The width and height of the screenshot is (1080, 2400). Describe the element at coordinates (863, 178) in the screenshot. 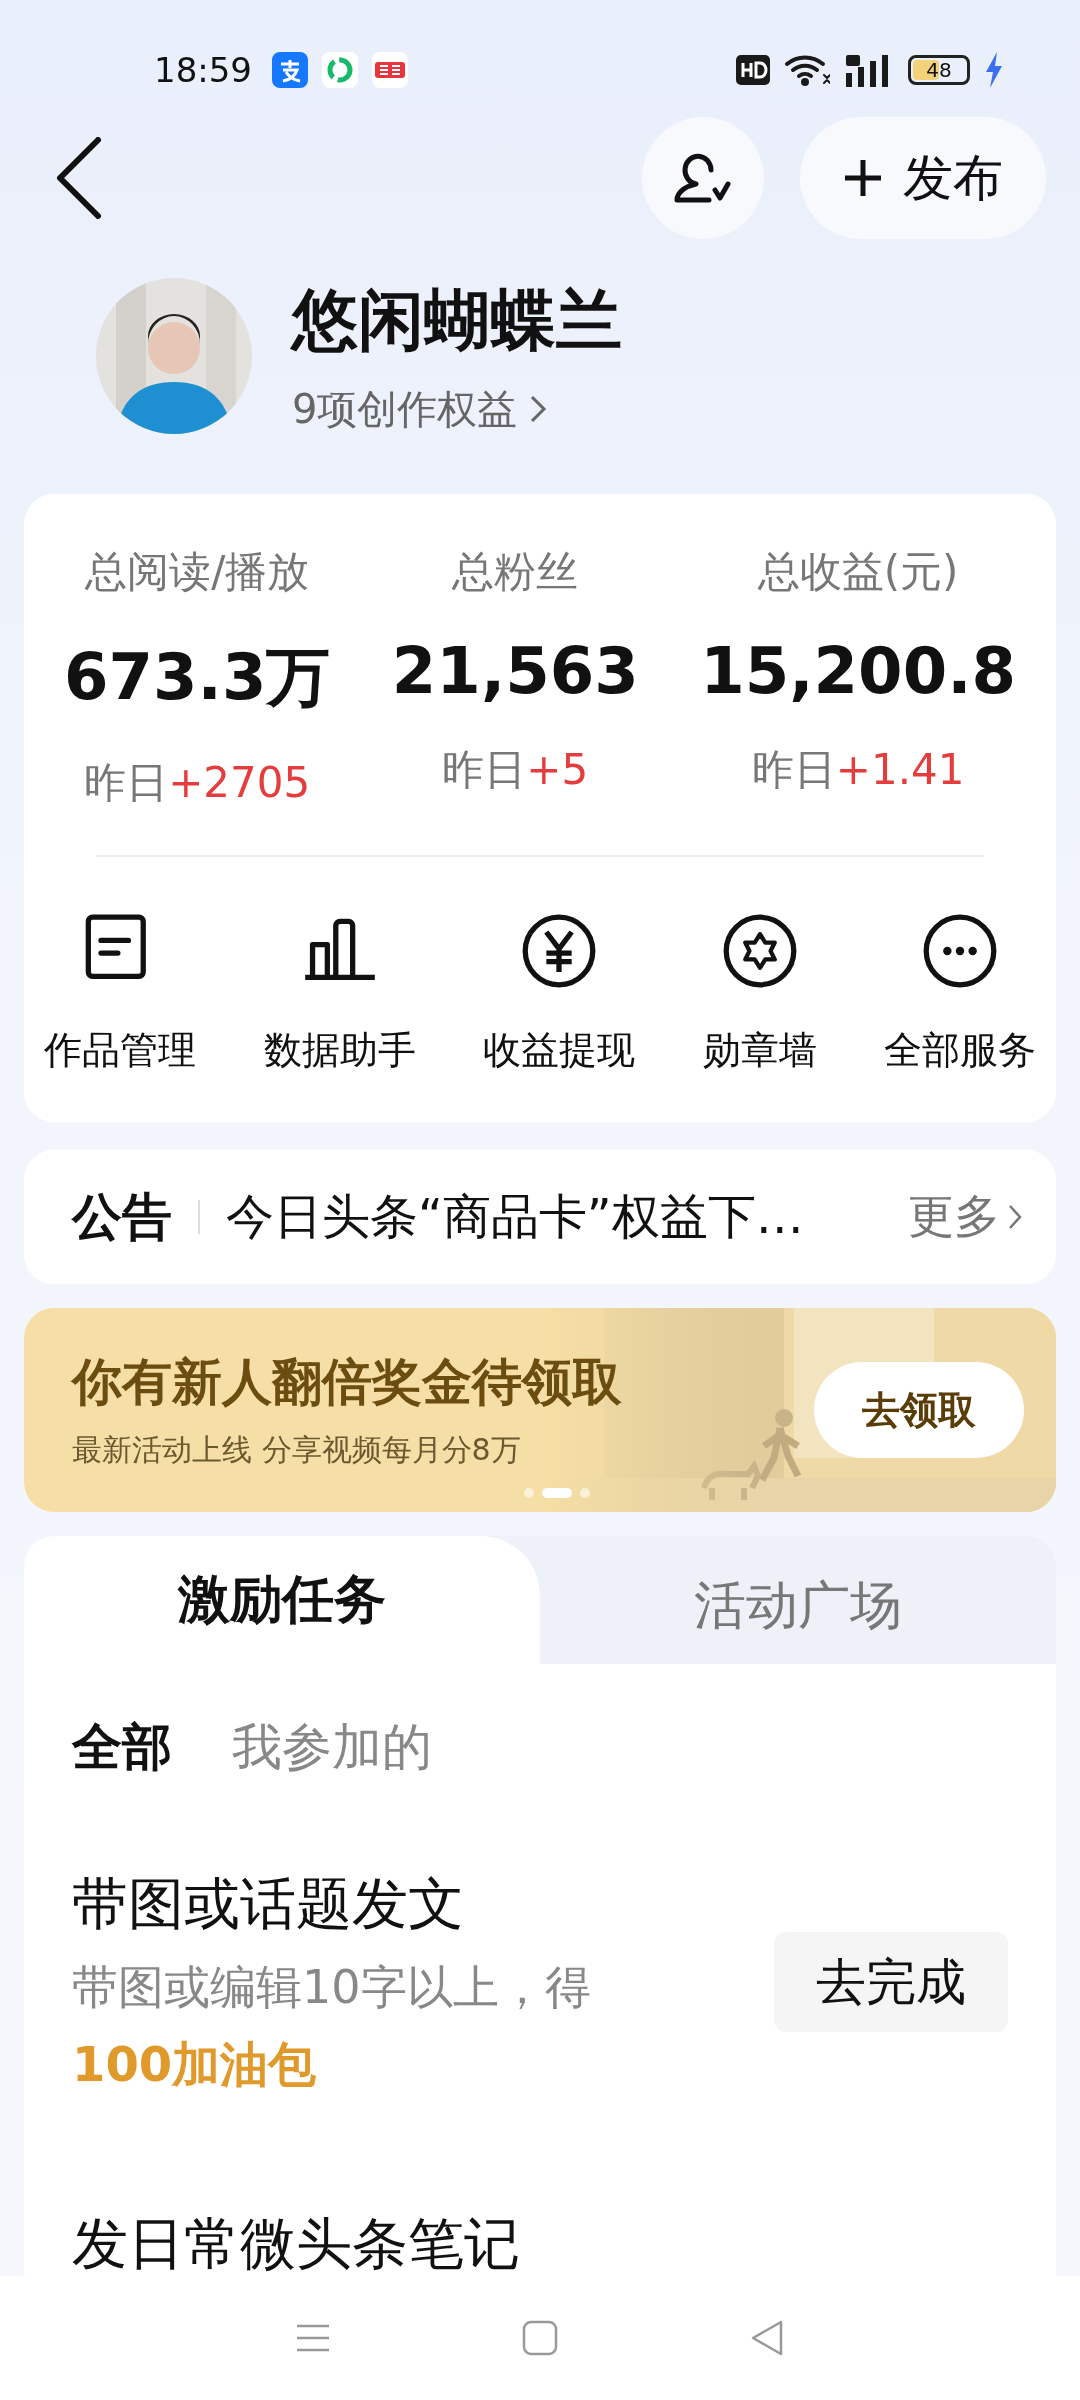

I see `plus-icon` at that location.